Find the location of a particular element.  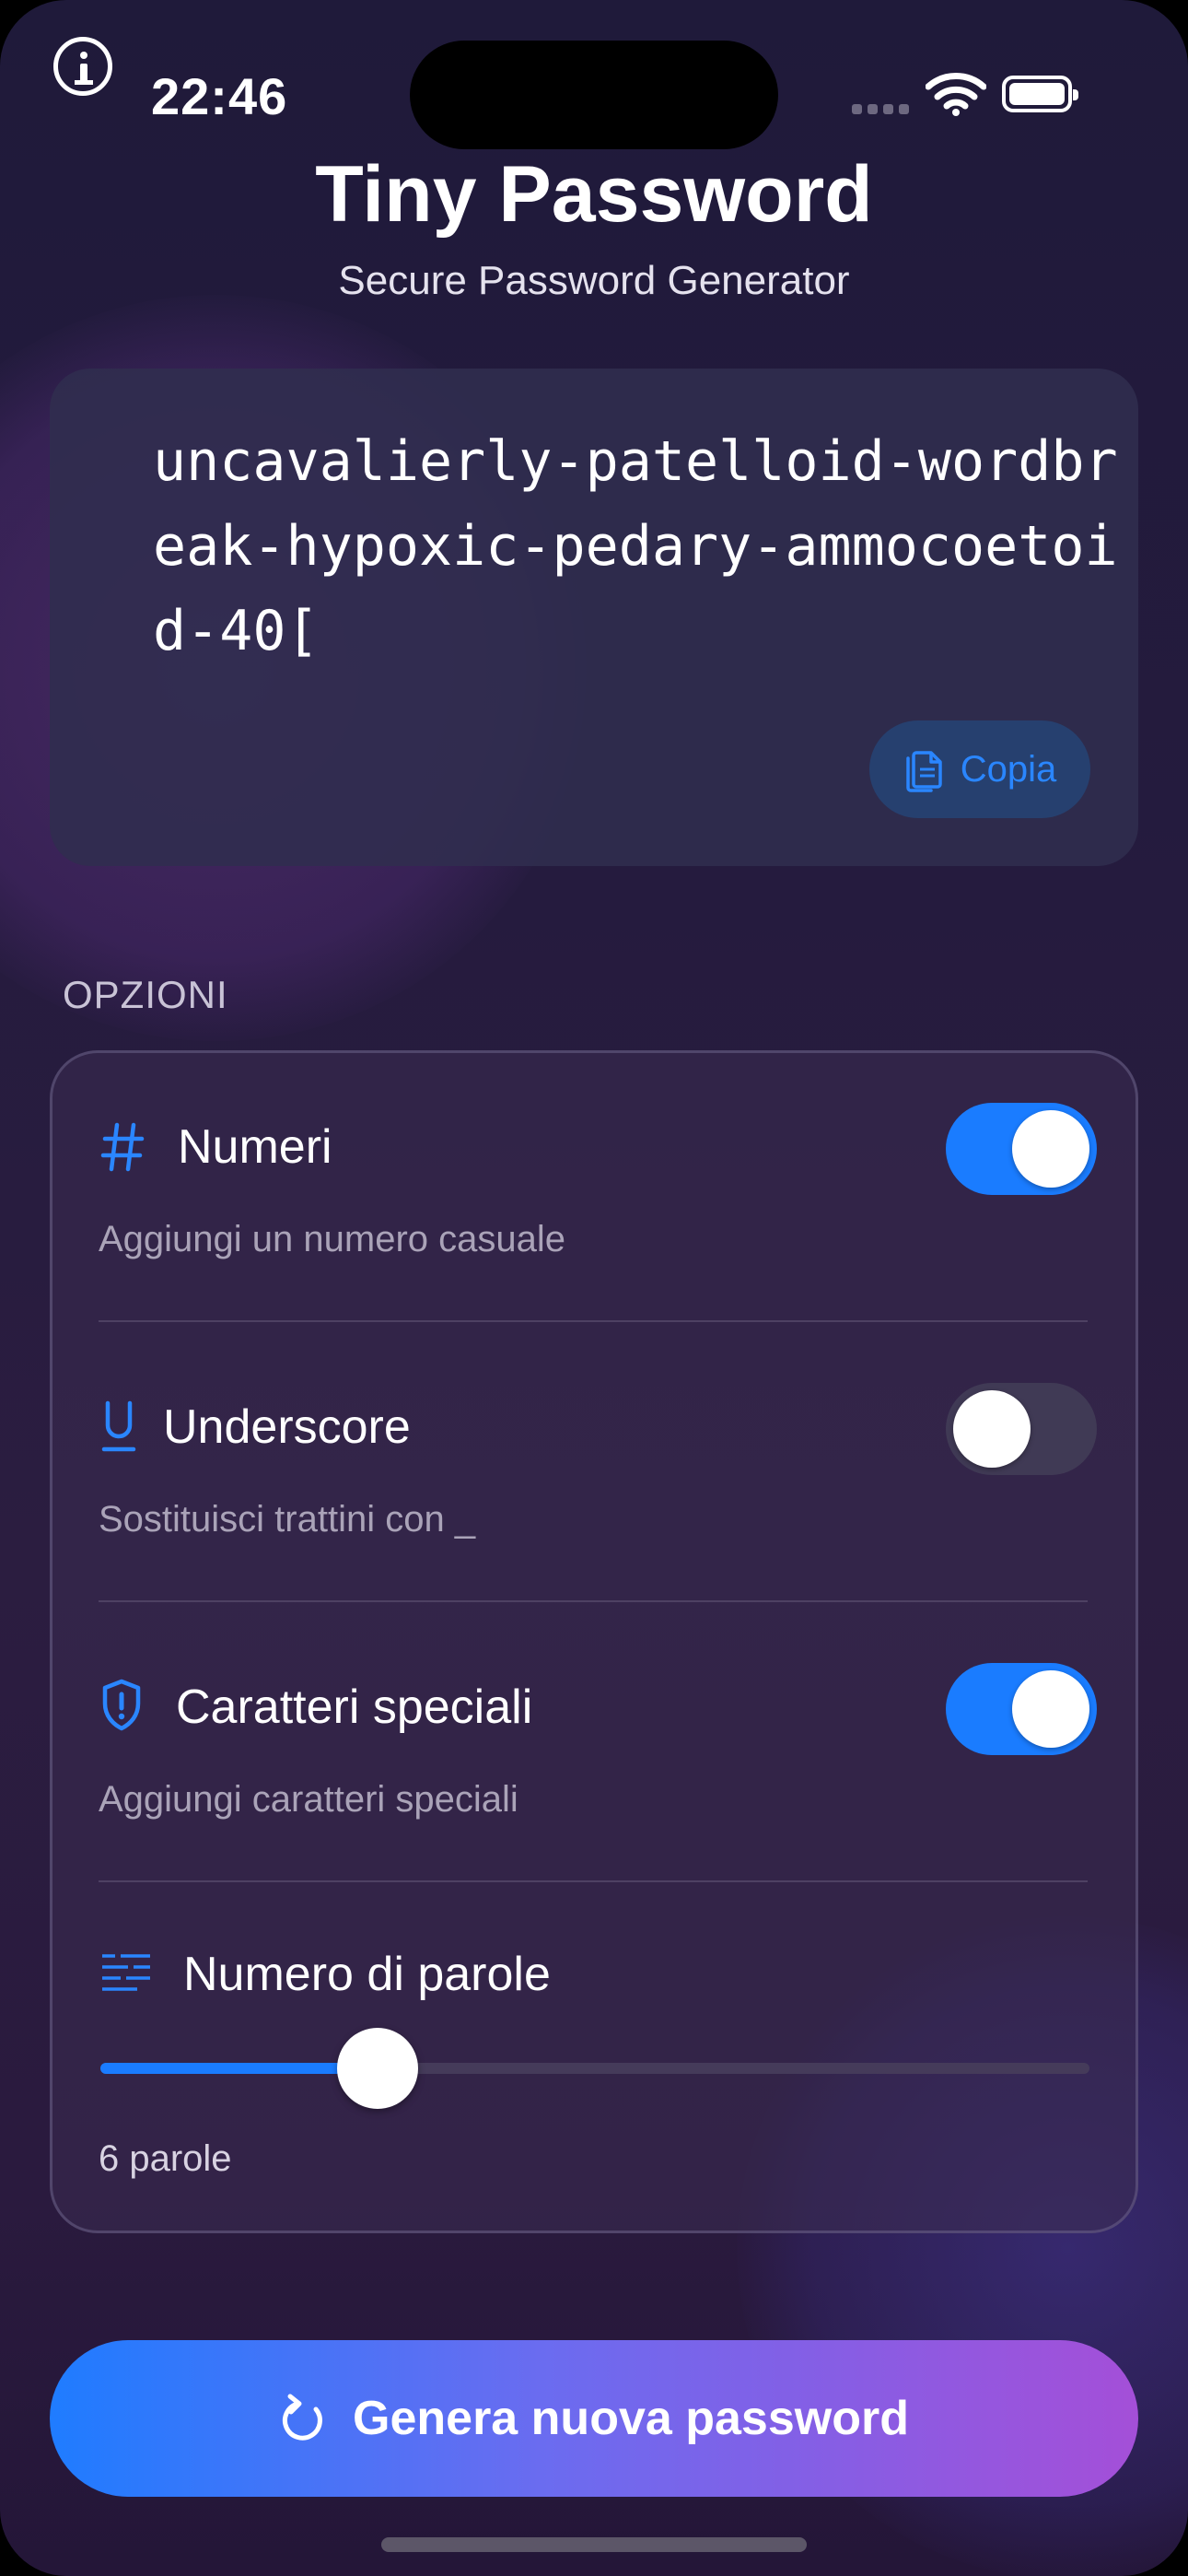

generate-password-button: Genera nuova password is located at coordinates (594, 2418).